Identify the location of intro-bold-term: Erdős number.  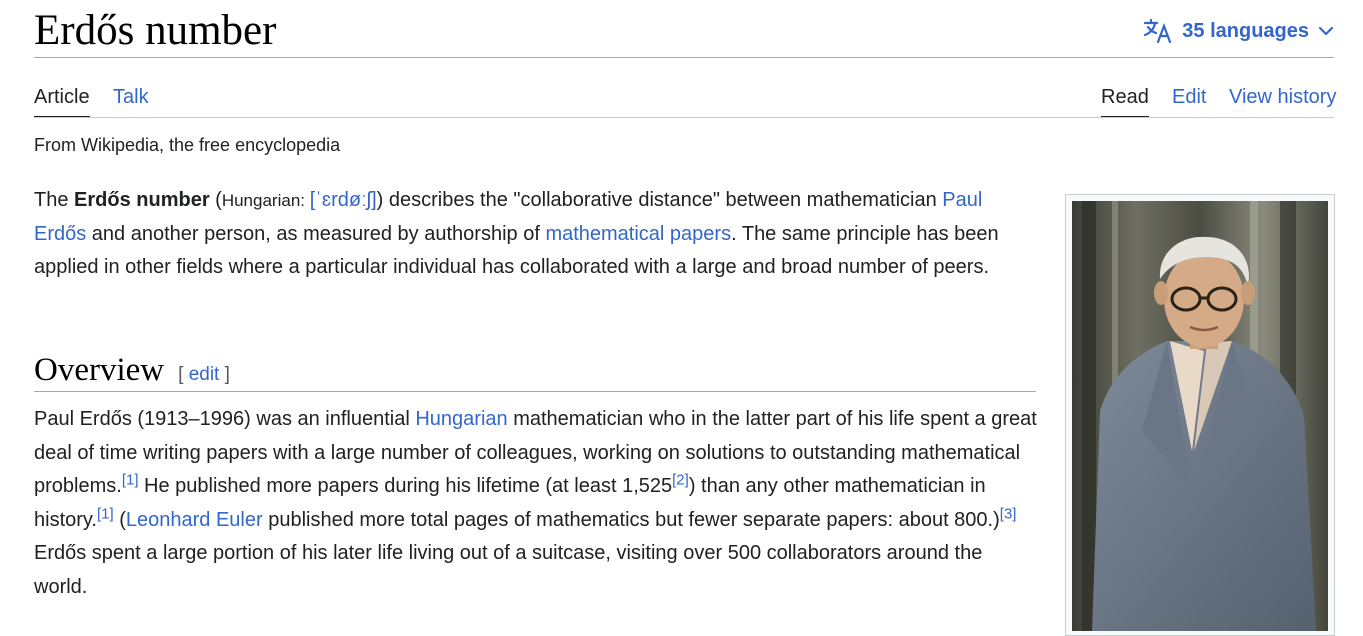
(142, 200).